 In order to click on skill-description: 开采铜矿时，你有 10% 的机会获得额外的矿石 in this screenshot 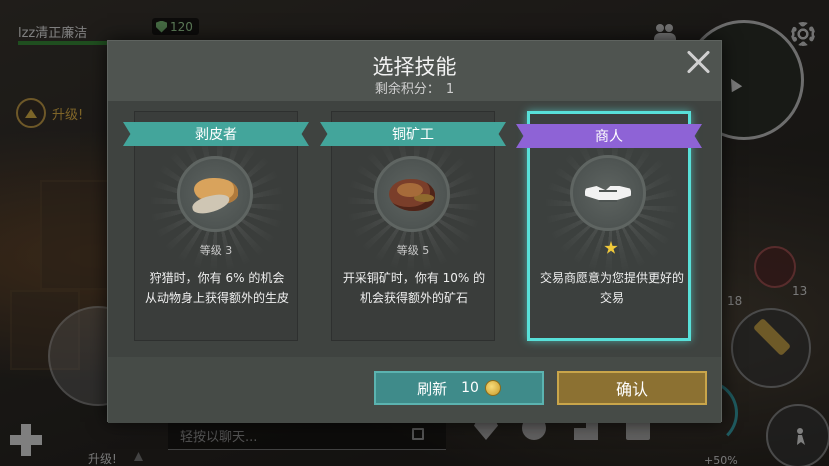, I will do `click(414, 288)`.